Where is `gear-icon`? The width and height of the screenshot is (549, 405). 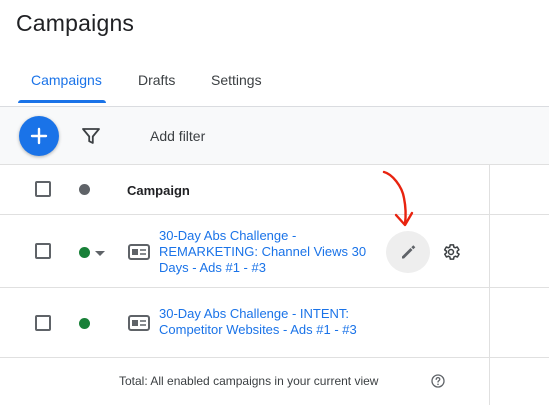
gear-icon is located at coordinates (451, 252).